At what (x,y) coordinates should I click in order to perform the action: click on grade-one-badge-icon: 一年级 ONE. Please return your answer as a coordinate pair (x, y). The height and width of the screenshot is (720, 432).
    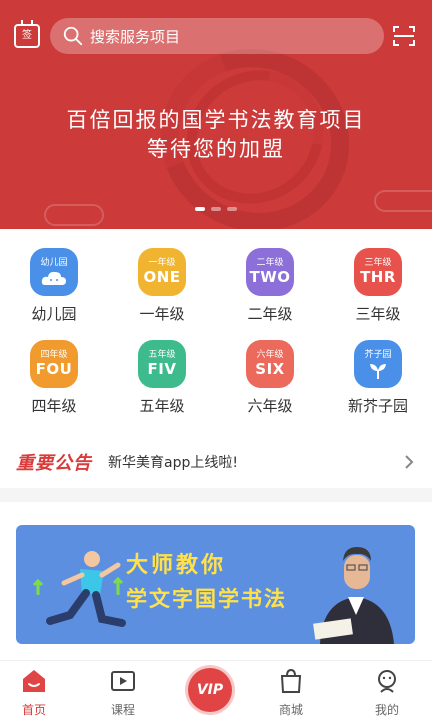
    Looking at the image, I should click on (162, 272).